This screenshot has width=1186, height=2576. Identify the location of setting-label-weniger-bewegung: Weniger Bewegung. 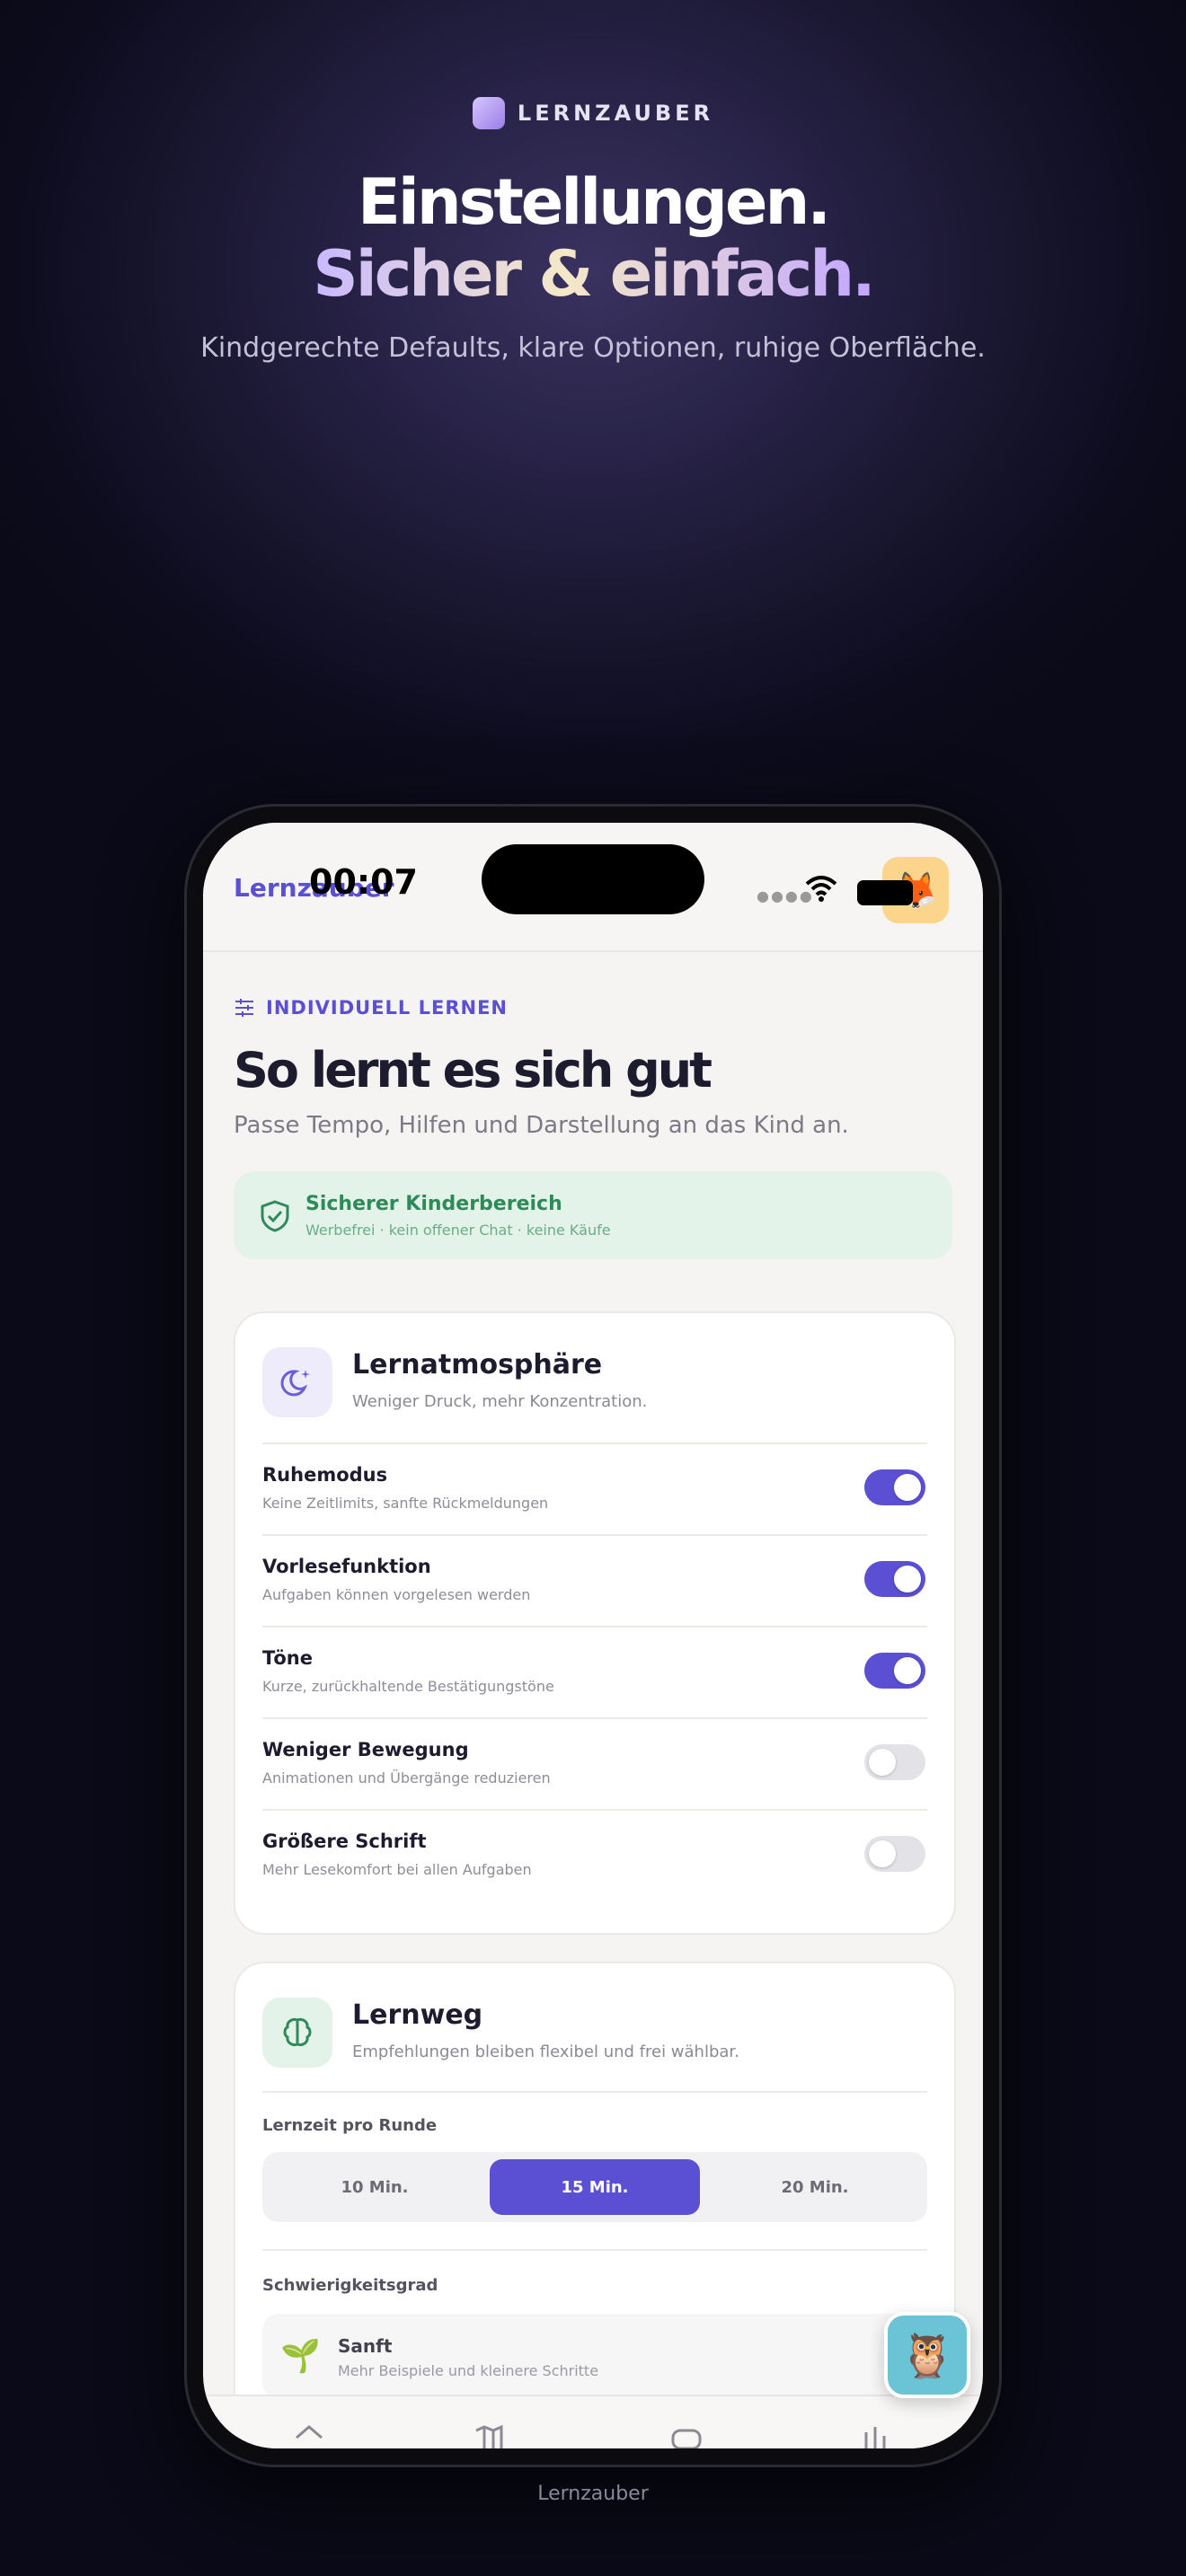
(365, 1749).